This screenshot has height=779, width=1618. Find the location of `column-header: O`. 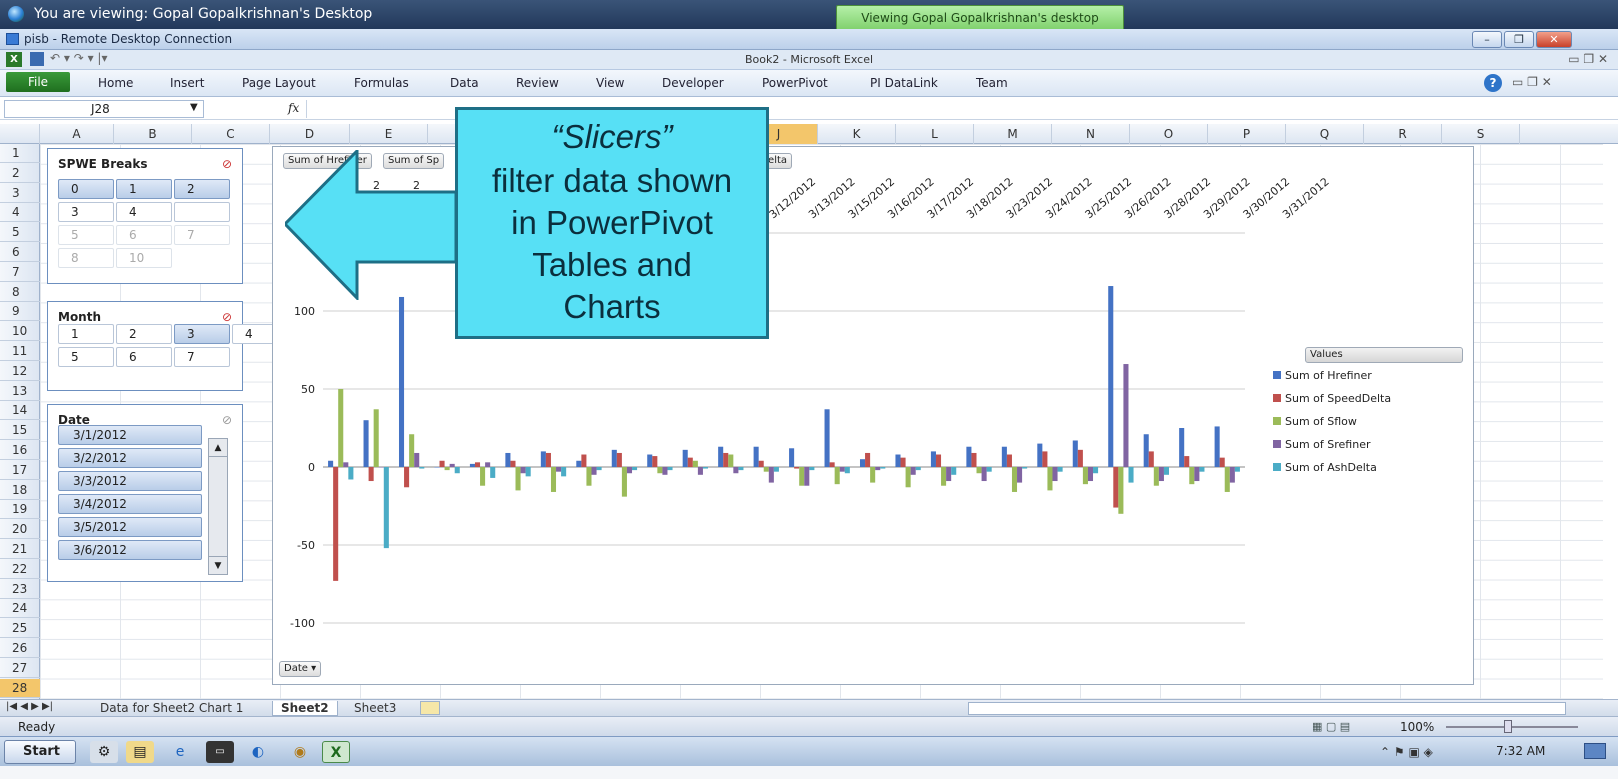

column-header: O is located at coordinates (1169, 134).